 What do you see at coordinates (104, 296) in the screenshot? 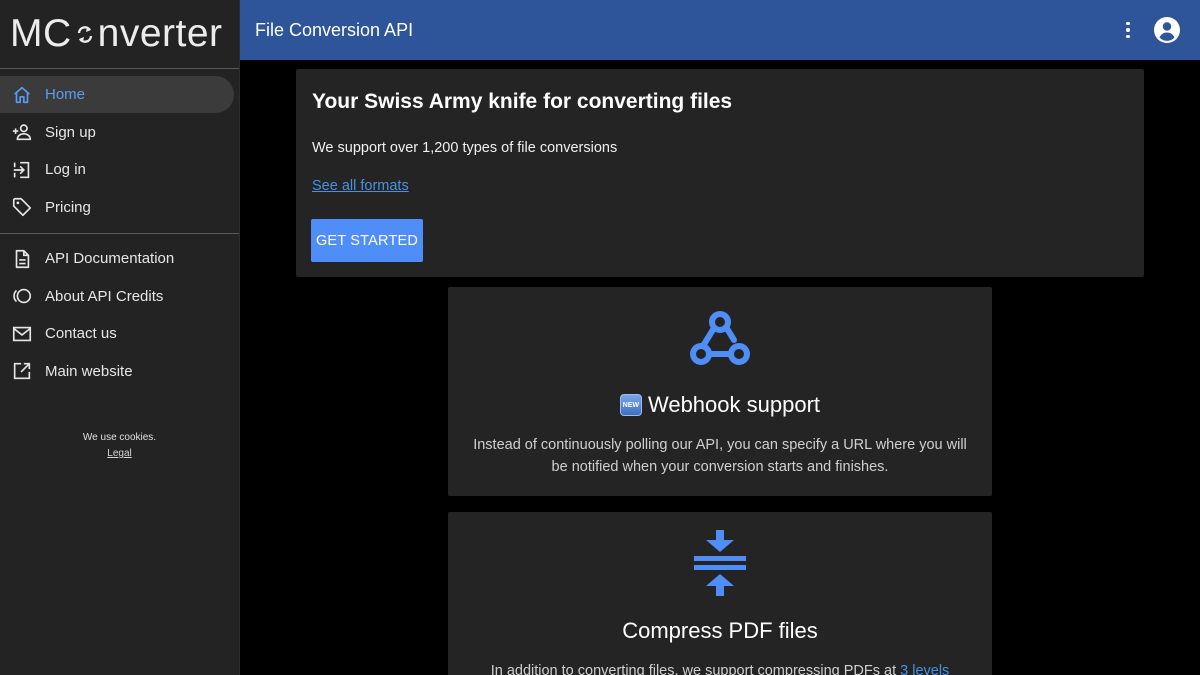
I see `sidebar-item-label: About API Credits` at bounding box center [104, 296].